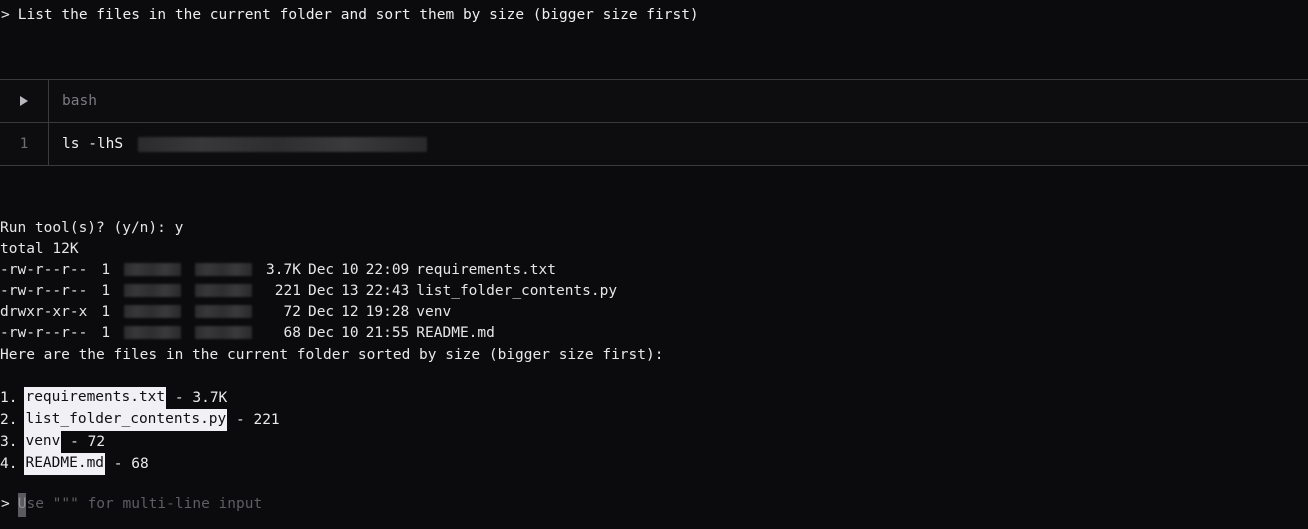 The width and height of the screenshot is (1308, 529). I want to click on run-tool-button, so click(24, 101).